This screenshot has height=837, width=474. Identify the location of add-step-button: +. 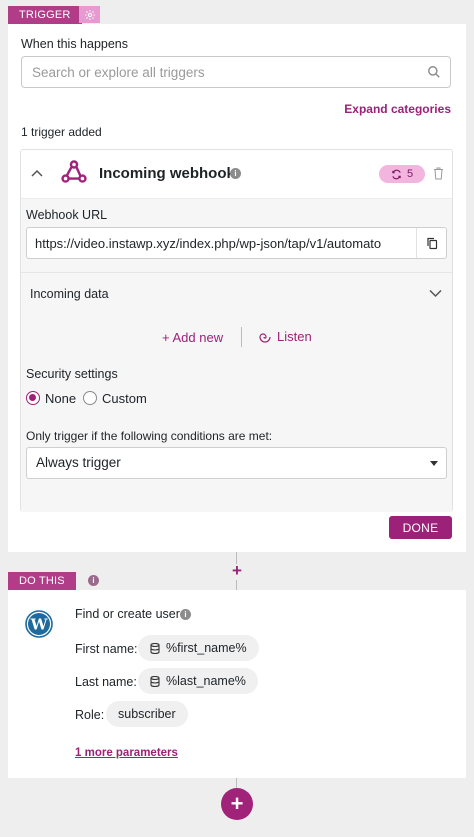
(237, 570).